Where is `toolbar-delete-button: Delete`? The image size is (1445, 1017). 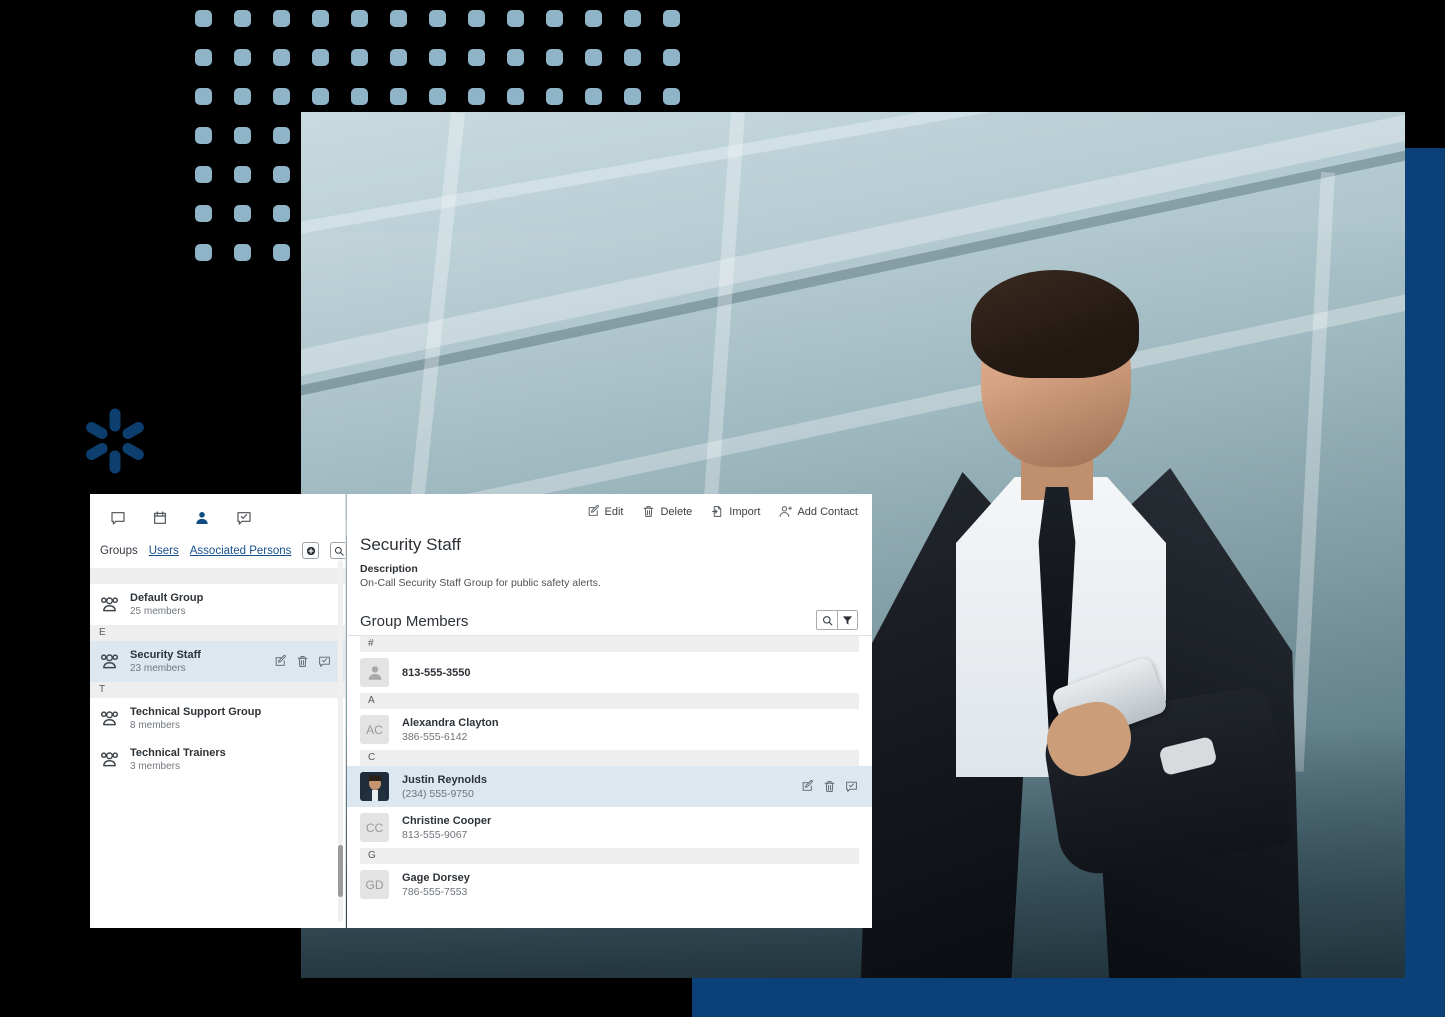
toolbar-delete-button: Delete is located at coordinates (667, 511).